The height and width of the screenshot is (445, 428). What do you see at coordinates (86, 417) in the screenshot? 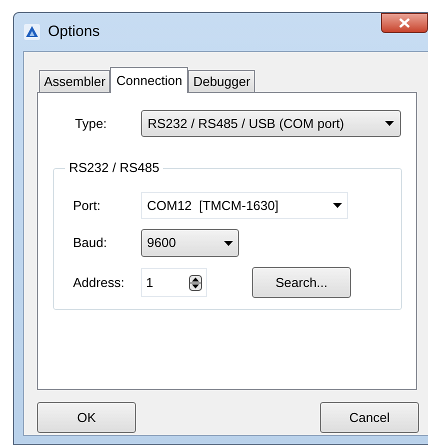
I see `dialog-button: OK` at bounding box center [86, 417].